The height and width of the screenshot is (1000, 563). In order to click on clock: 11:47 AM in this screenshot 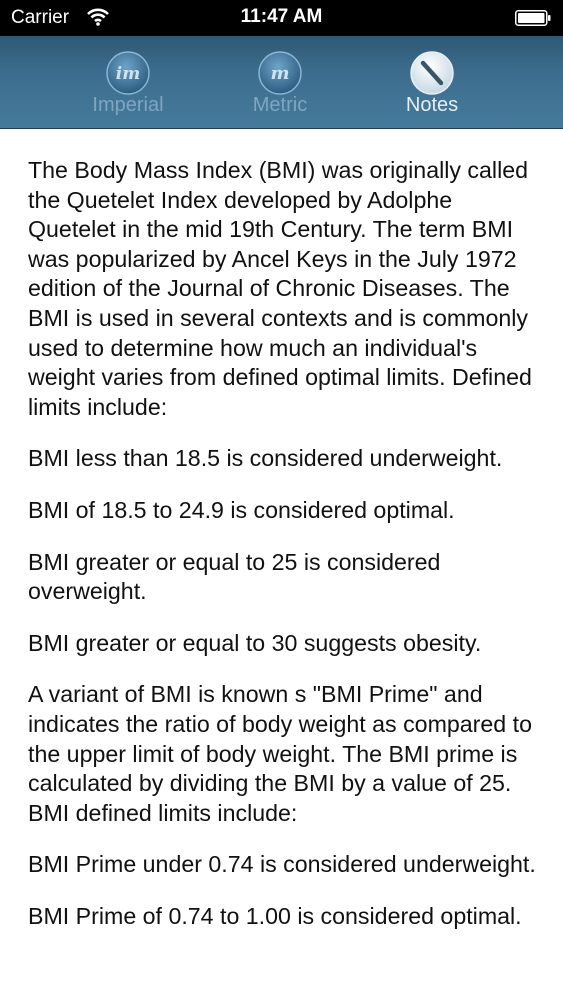, I will do `click(281, 16)`.